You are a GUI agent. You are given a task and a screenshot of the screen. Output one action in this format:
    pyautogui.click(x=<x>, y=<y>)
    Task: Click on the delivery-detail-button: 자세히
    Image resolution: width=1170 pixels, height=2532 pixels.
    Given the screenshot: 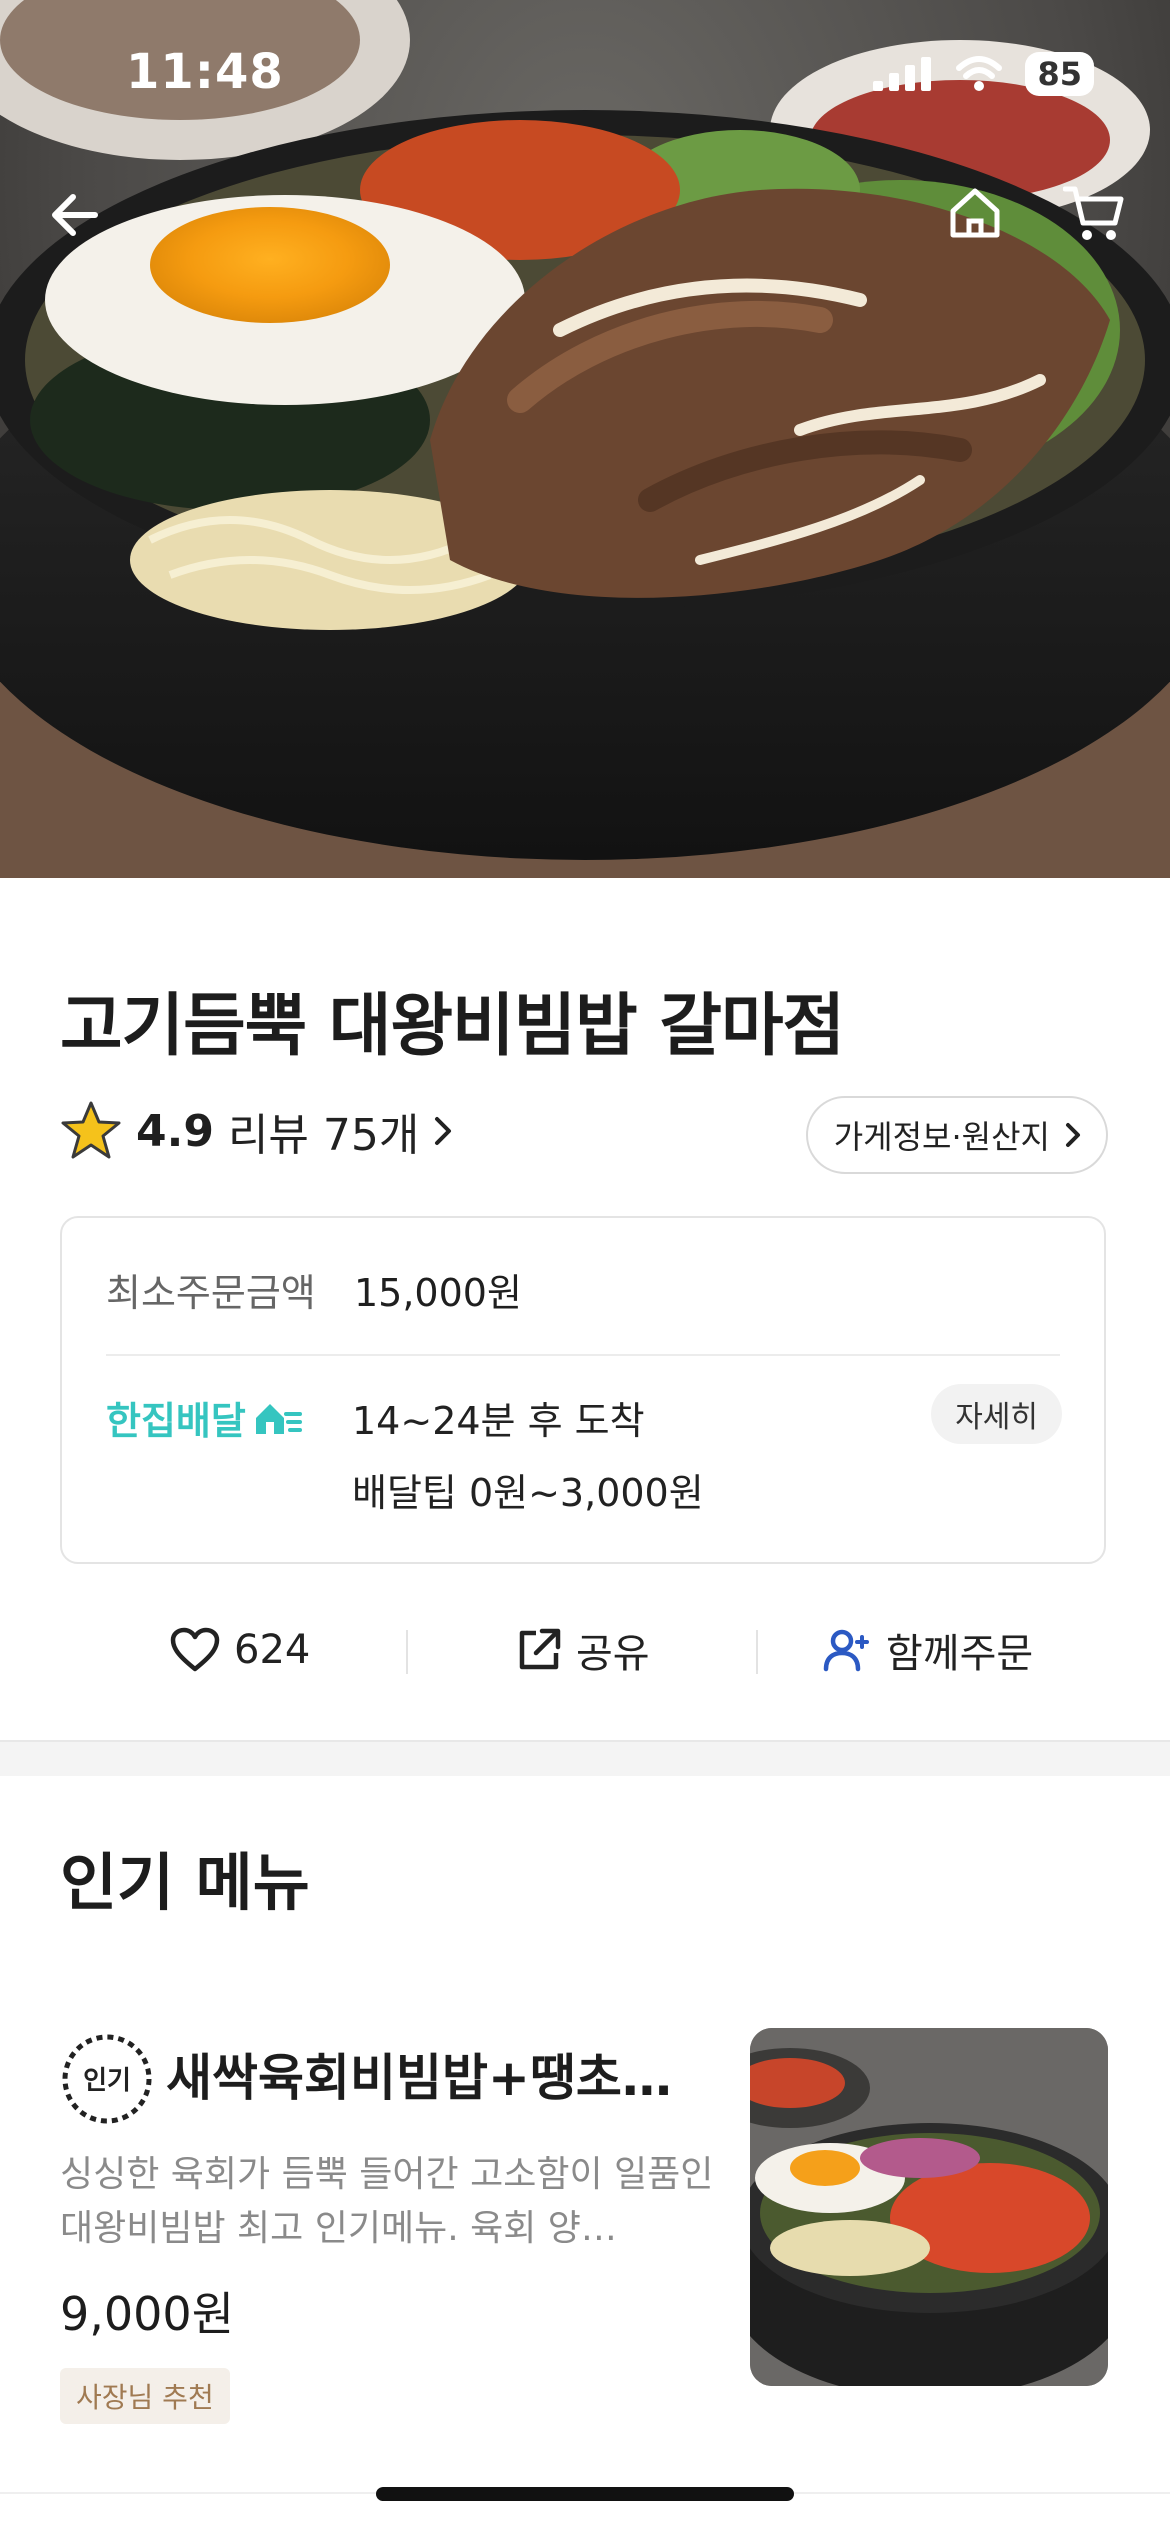 What is the action you would take?
    pyautogui.click(x=996, y=1414)
    